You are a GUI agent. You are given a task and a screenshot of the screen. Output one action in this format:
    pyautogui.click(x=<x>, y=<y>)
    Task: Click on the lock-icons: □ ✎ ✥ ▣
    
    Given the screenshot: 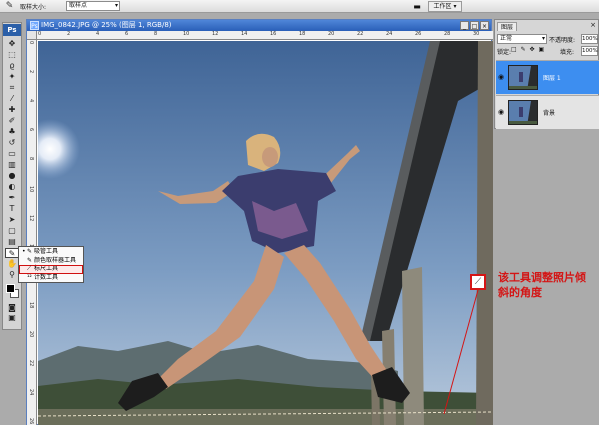 What is the action you would take?
    pyautogui.click(x=528, y=49)
    